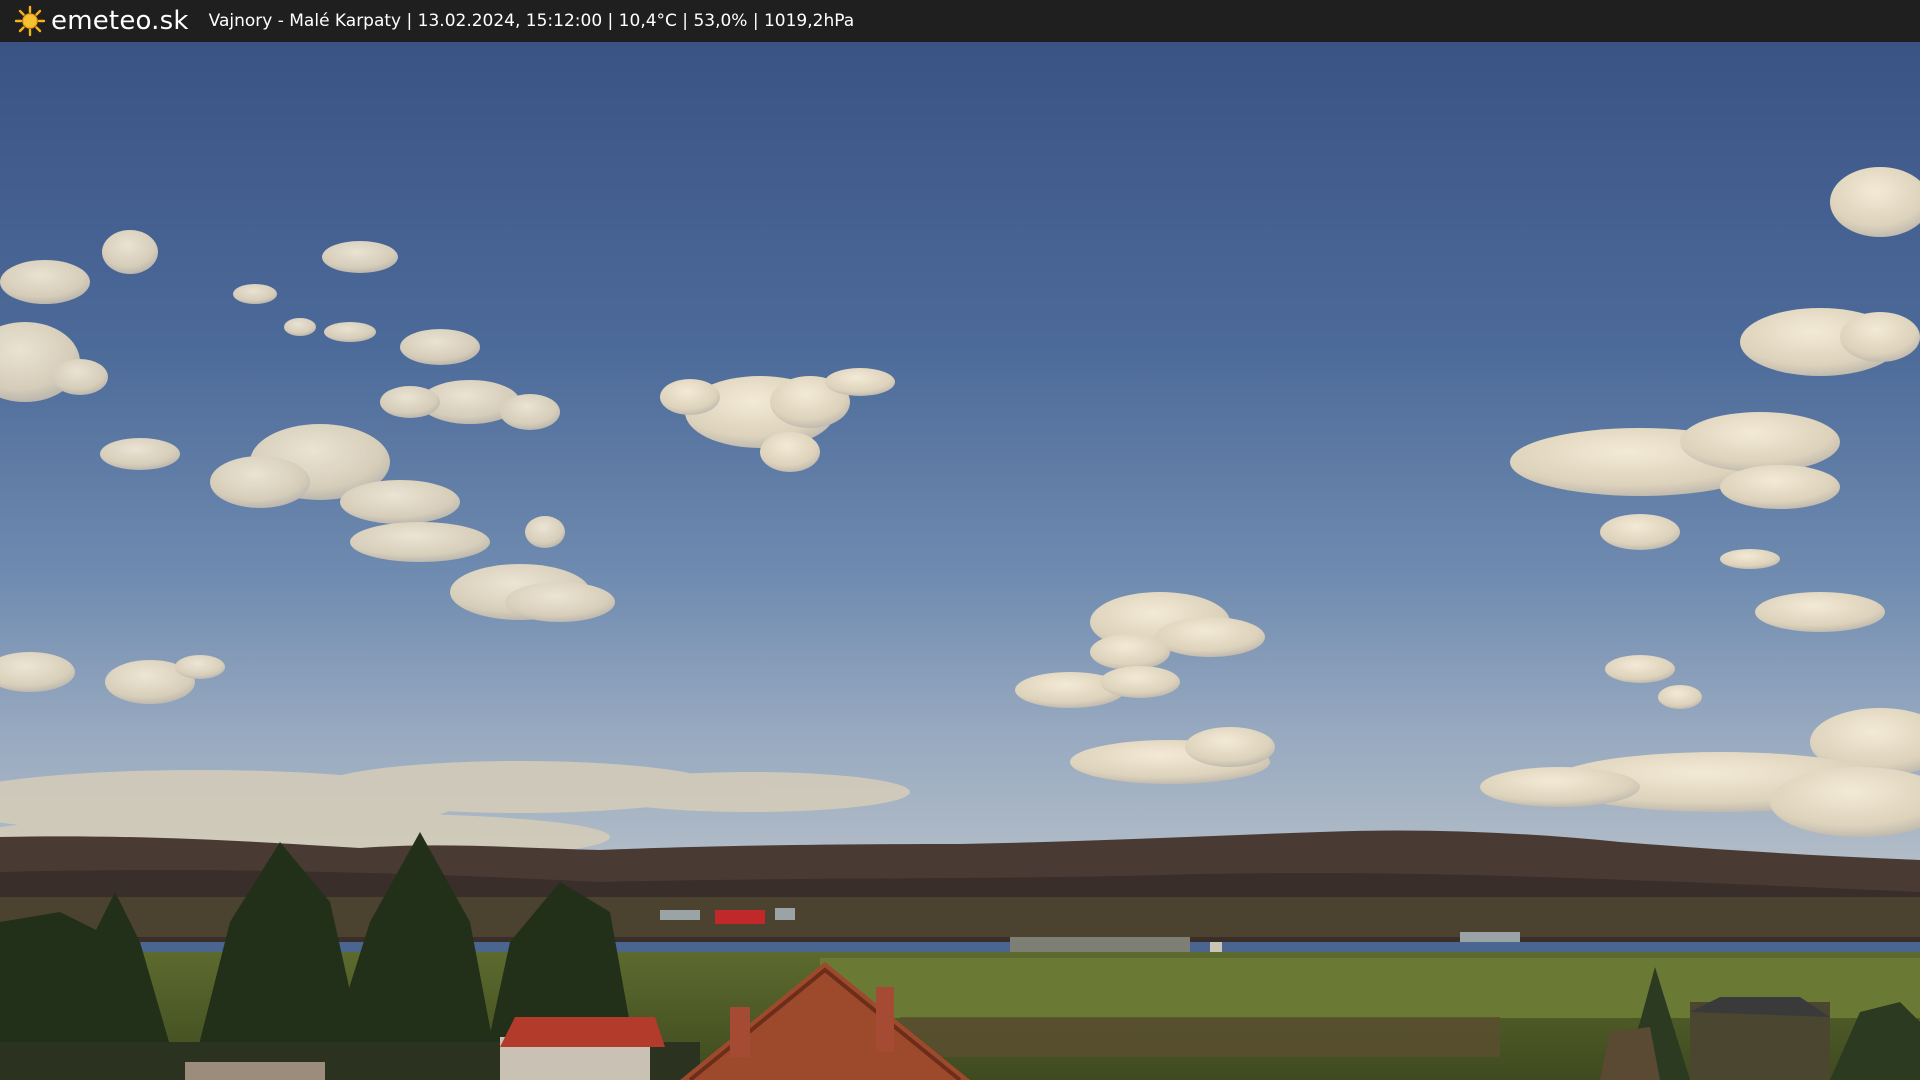 This screenshot has height=1080, width=1920. What do you see at coordinates (30, 21) in the screenshot?
I see `sun-icon` at bounding box center [30, 21].